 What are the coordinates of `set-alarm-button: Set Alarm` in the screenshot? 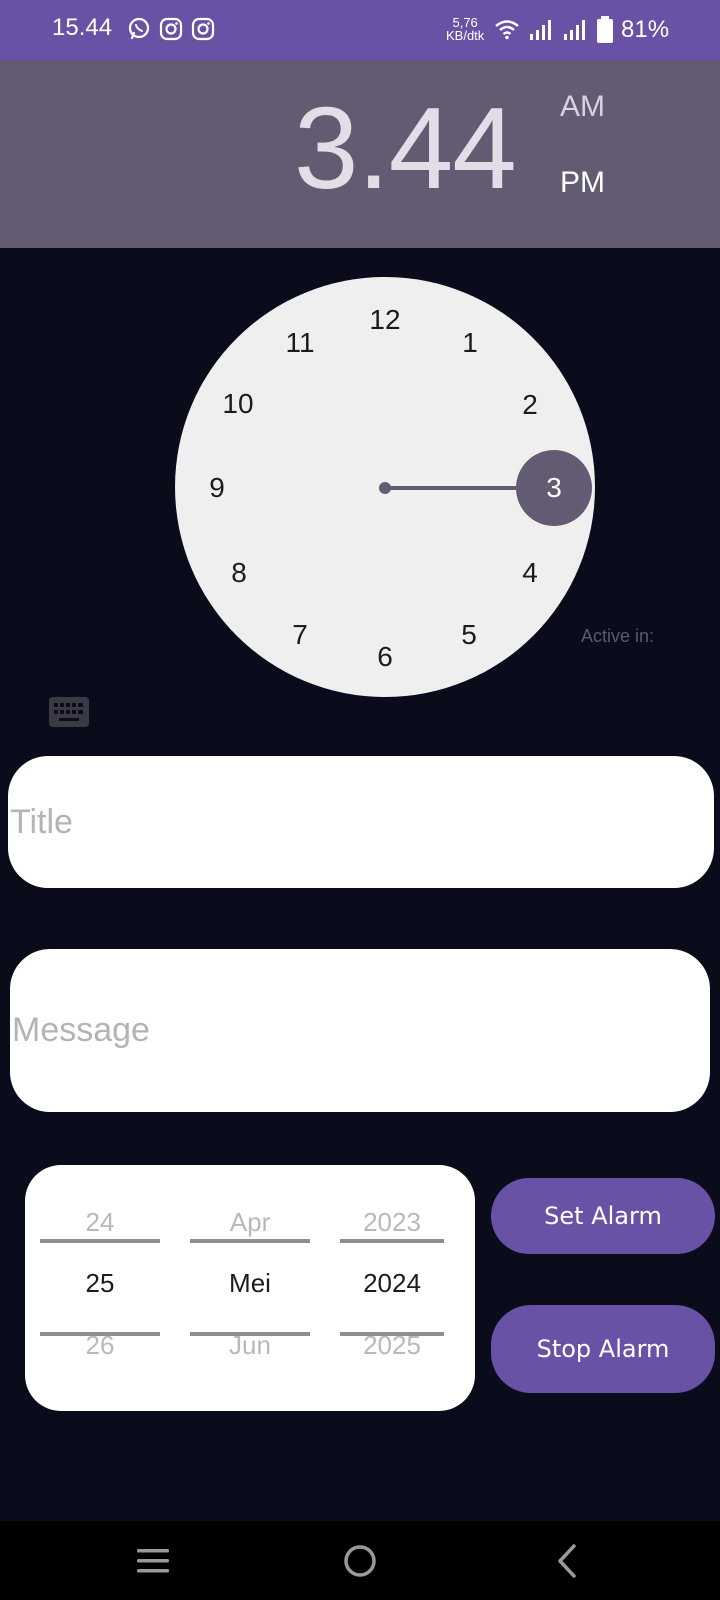 It's located at (603, 1216).